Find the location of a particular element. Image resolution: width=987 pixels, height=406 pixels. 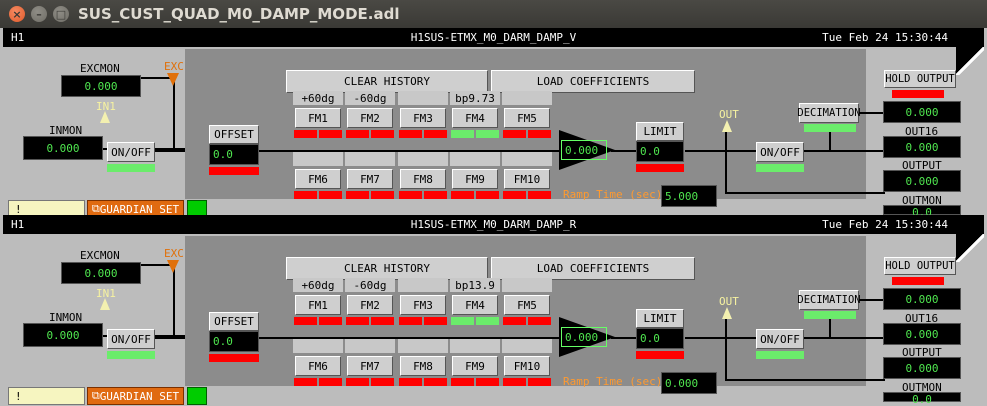

input-onoff-led is located at coordinates (131, 168).